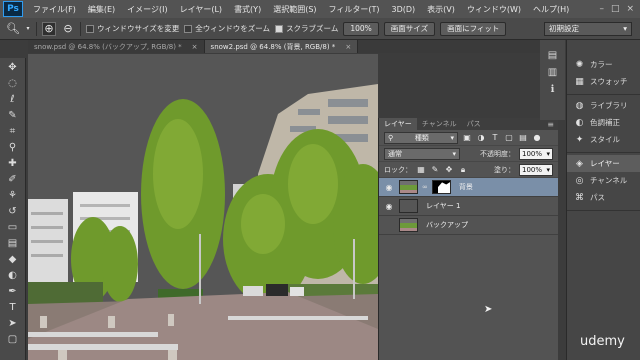  I want to click on layer-row-background: ◉ ∞ 背景, so click(468, 187).